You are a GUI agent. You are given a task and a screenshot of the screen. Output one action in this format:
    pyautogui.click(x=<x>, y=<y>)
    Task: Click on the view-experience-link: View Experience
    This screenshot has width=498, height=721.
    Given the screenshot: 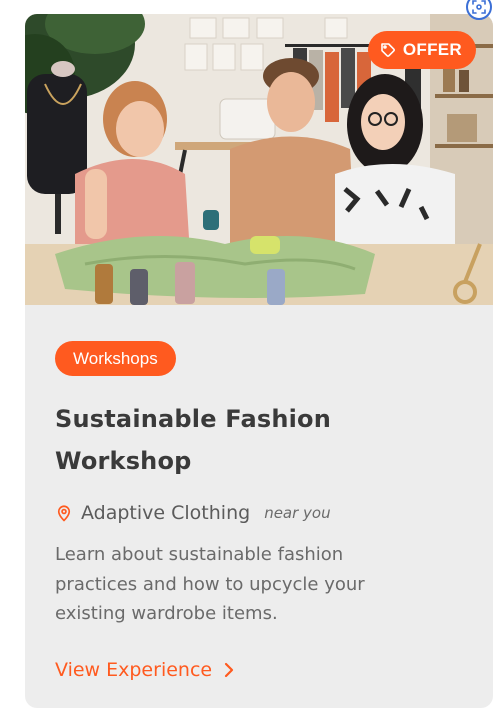 What is the action you would take?
    pyautogui.click(x=144, y=670)
    